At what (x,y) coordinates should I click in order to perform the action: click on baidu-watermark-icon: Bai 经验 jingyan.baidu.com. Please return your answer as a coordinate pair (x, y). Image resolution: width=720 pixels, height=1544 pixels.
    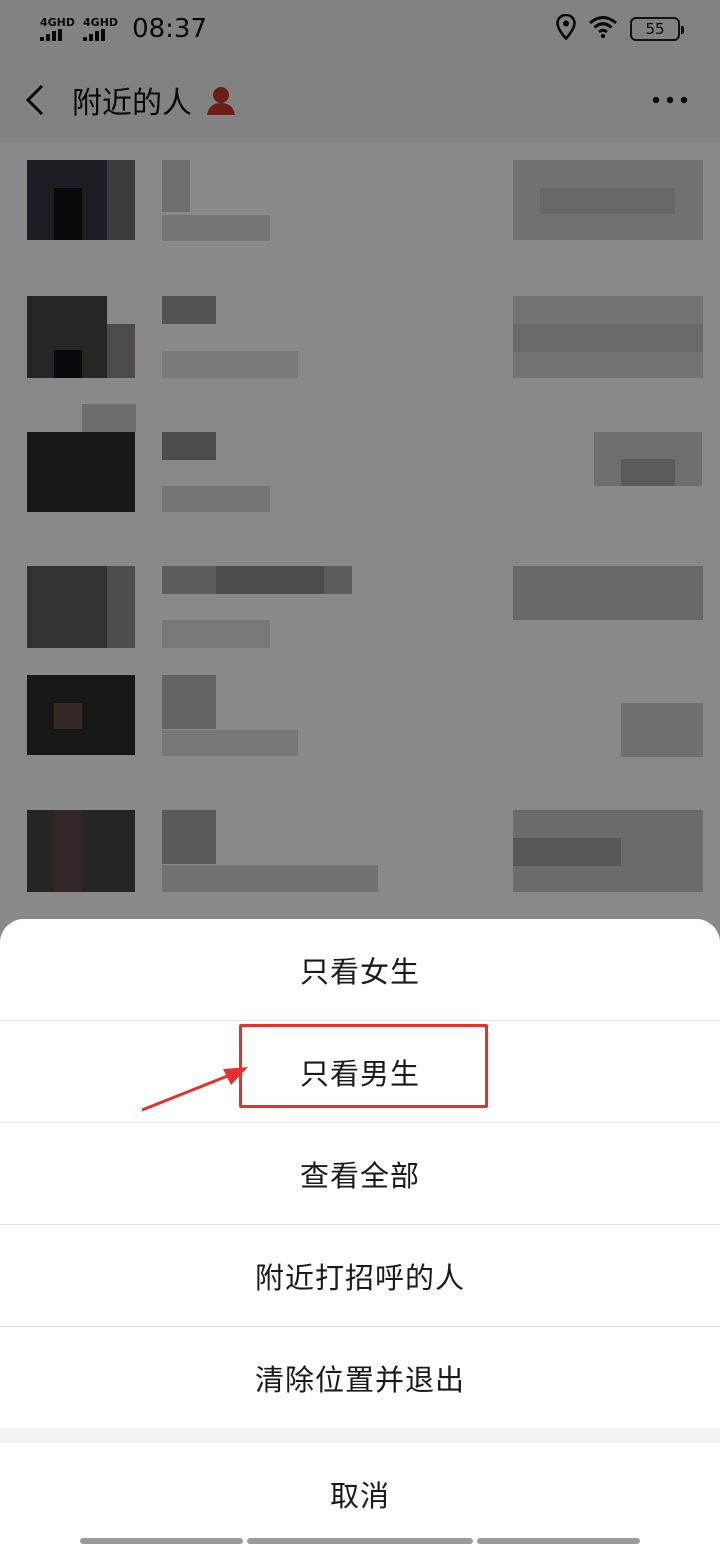
    Looking at the image, I should click on (611, 1494).